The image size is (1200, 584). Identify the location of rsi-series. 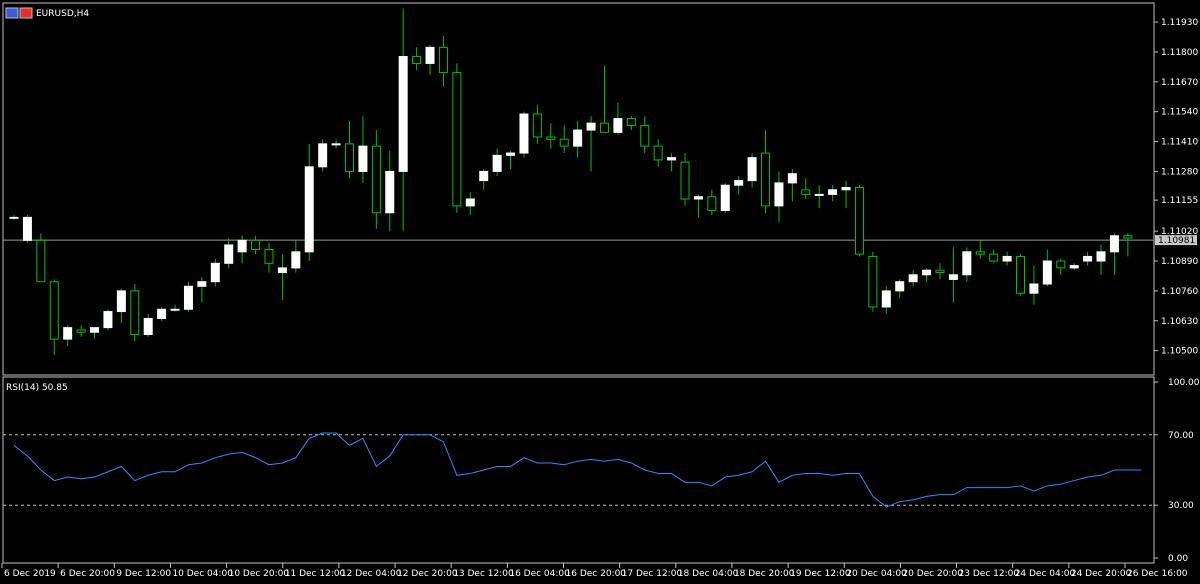
(577, 470).